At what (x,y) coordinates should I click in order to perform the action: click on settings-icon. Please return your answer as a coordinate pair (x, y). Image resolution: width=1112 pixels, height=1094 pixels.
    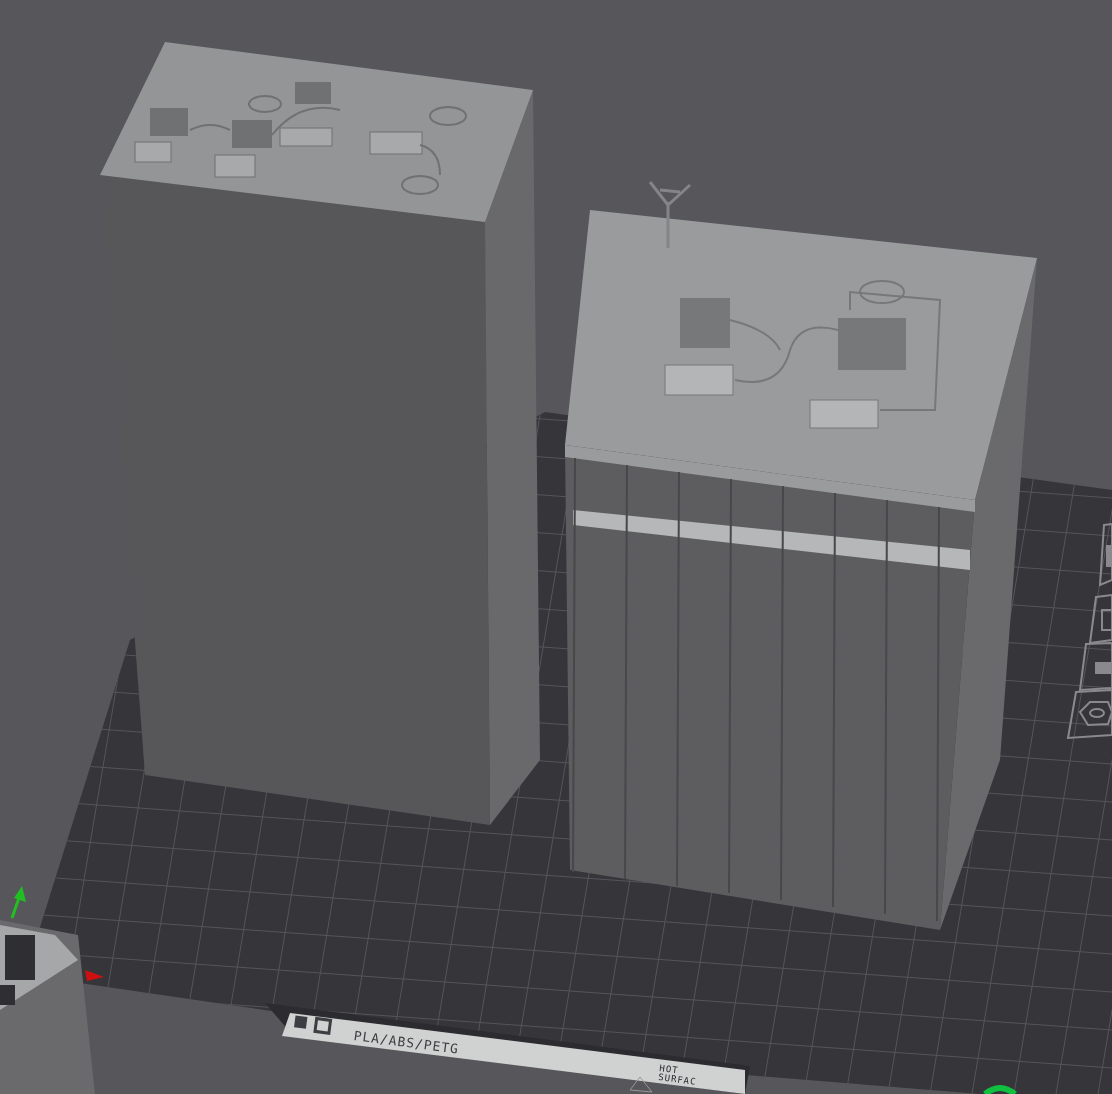
    Looking at the image, I should click on (1089, 714).